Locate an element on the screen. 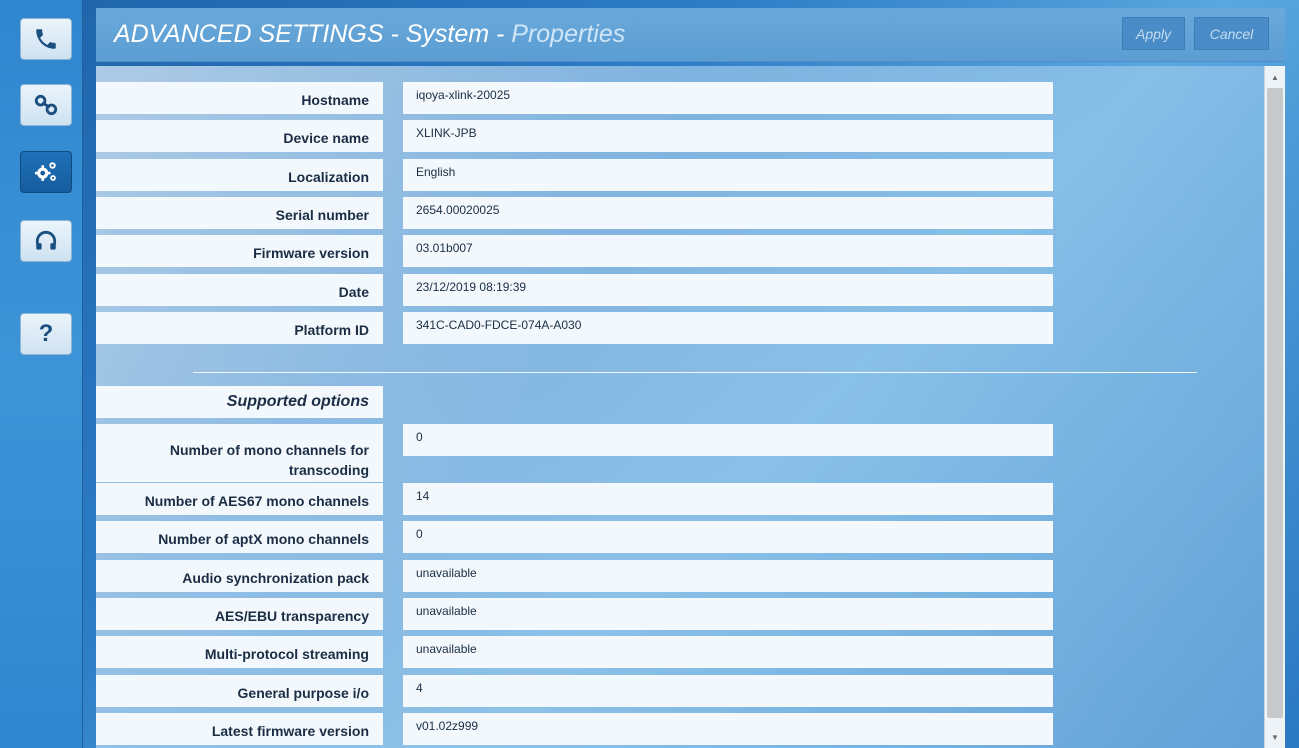  sidebar-item-calls is located at coordinates (46, 39).